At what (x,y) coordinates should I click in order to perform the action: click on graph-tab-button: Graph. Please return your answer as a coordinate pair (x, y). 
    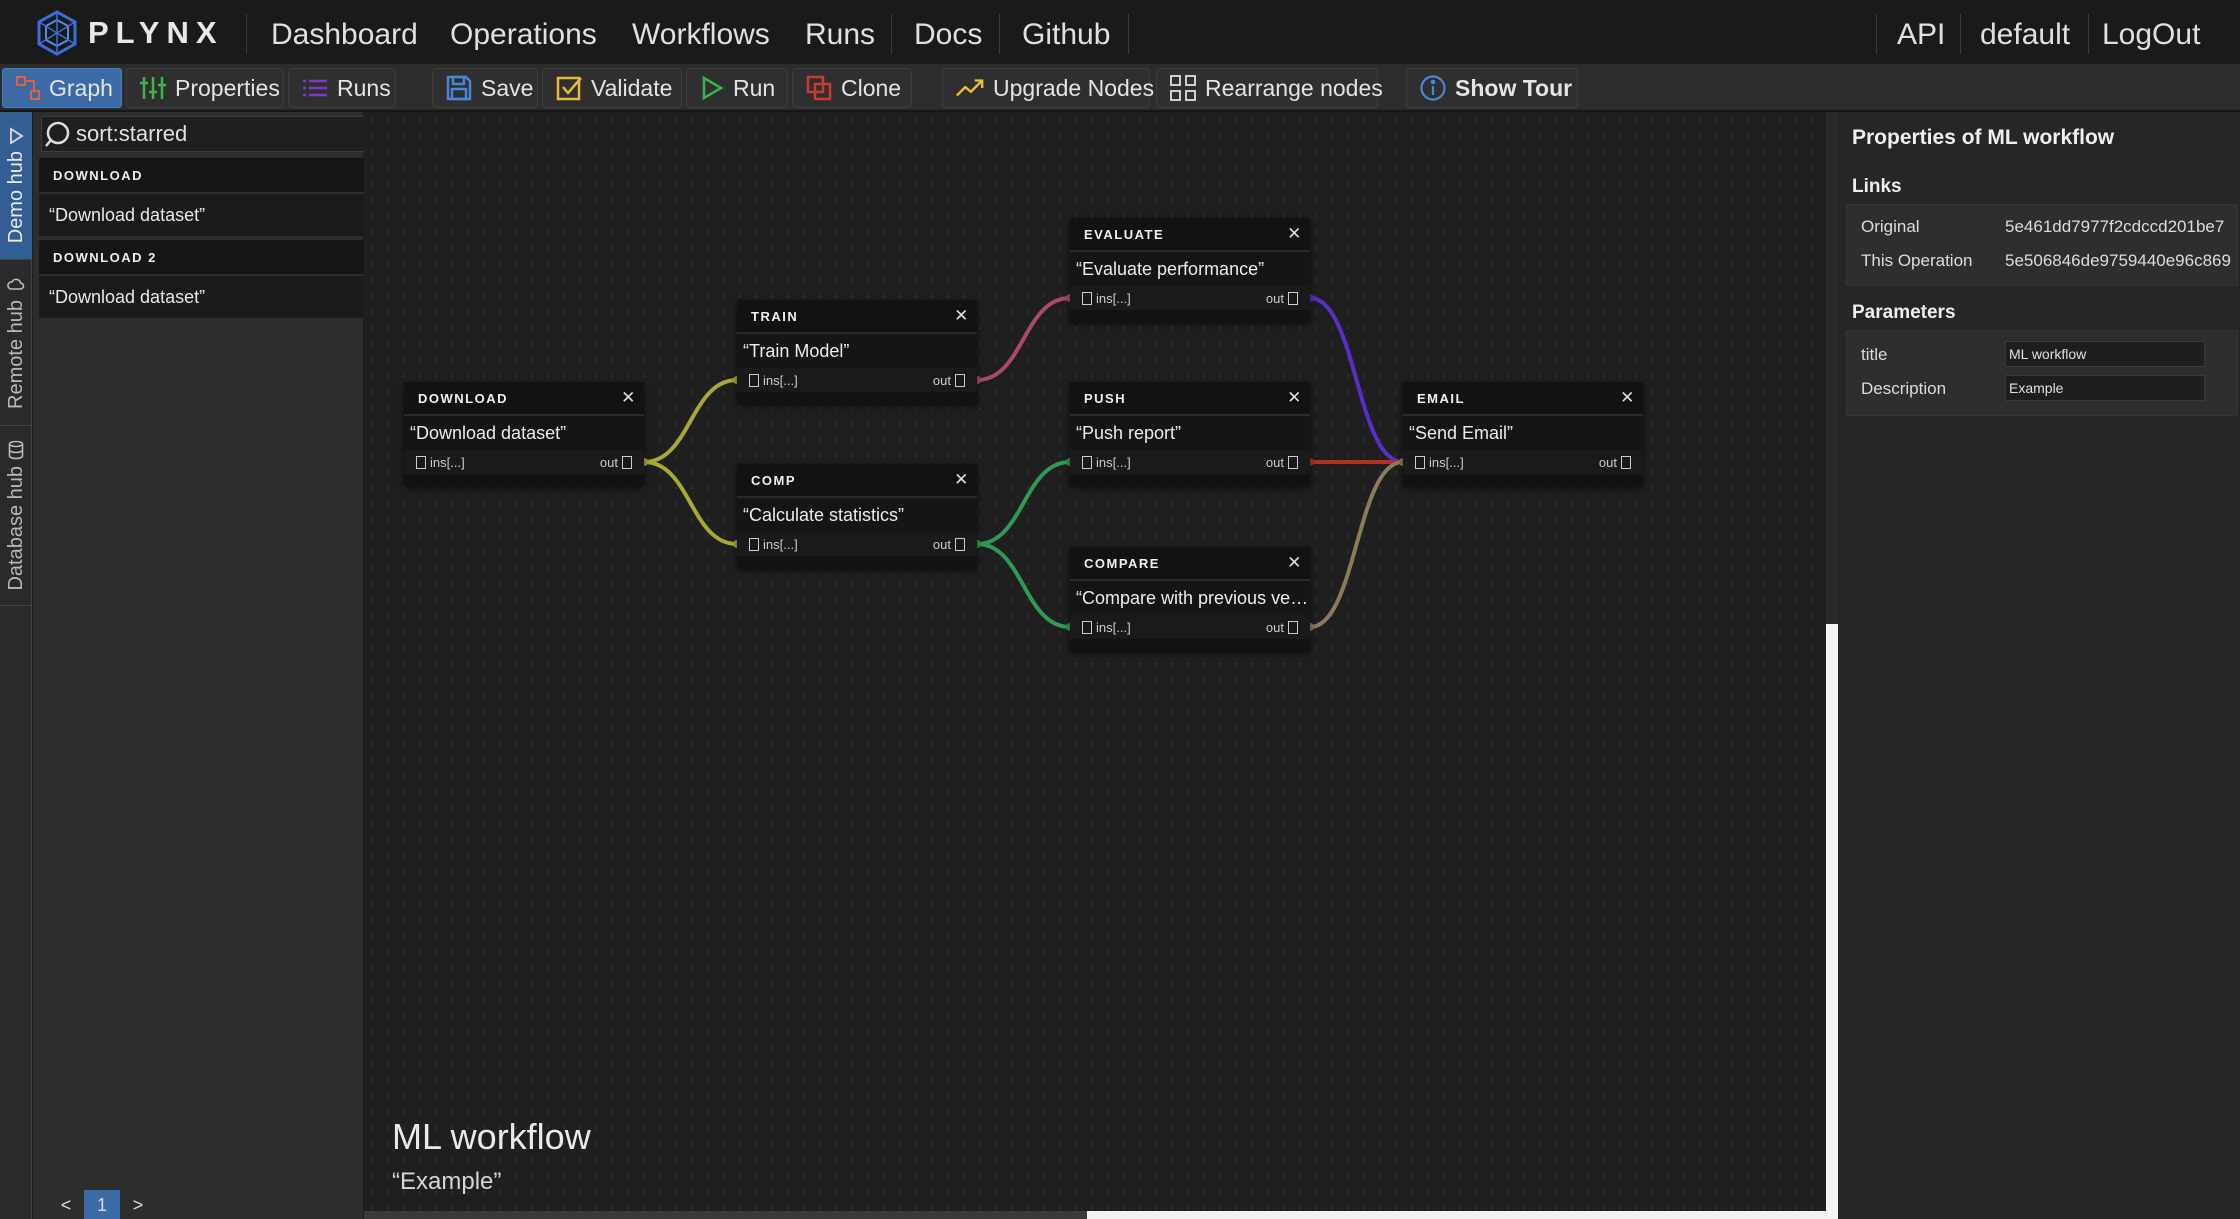
    Looking at the image, I should click on (62, 88).